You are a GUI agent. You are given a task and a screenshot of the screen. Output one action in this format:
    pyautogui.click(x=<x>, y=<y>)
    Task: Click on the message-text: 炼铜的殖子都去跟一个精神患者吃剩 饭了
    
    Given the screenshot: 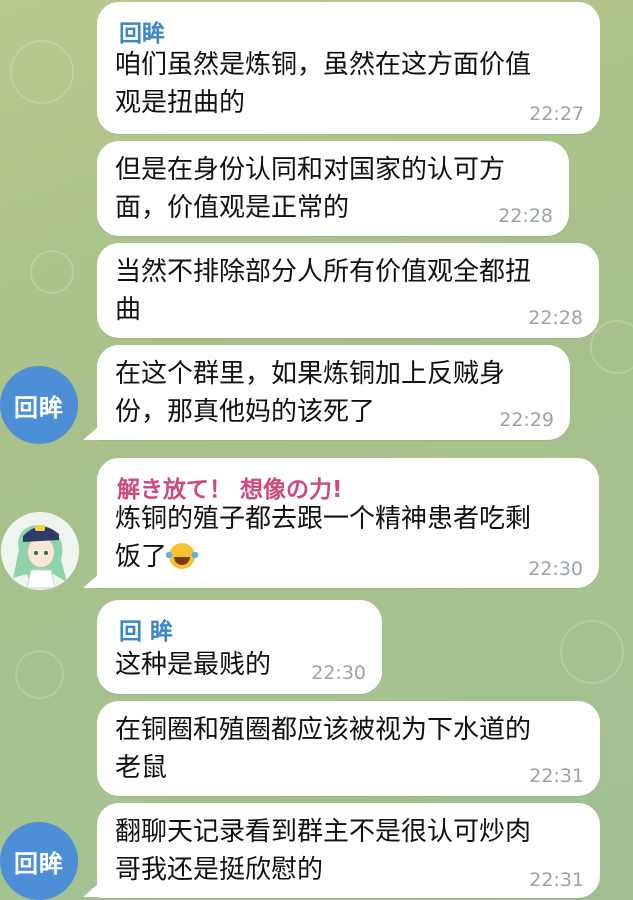 What is the action you would take?
    pyautogui.click(x=323, y=538)
    